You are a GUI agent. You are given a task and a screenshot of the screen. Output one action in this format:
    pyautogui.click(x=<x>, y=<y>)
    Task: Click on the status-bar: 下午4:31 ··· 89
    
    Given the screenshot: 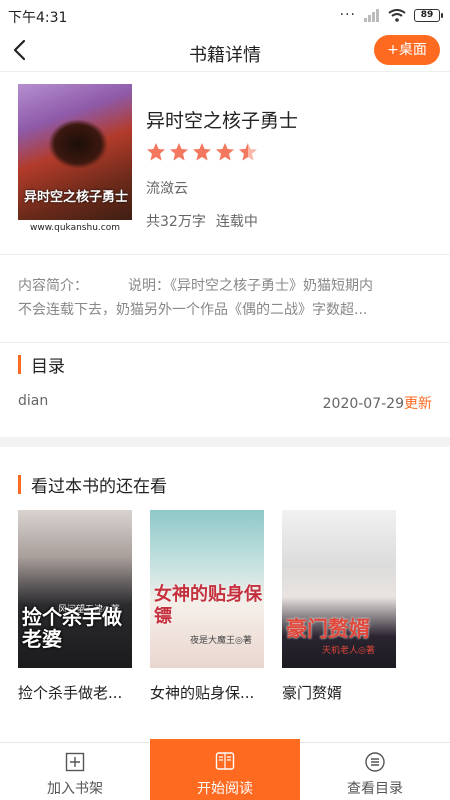 What is the action you would take?
    pyautogui.click(x=225, y=16)
    